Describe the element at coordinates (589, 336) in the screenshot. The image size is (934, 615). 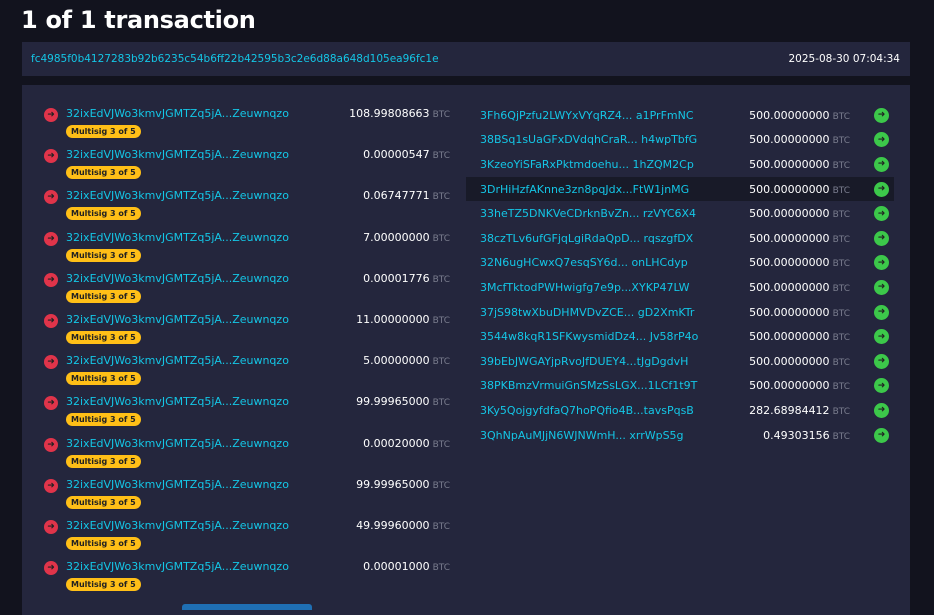
I see `output-address-link: 3544w8kqR1SFKwysmidDz4... Jv58rP4o` at that location.